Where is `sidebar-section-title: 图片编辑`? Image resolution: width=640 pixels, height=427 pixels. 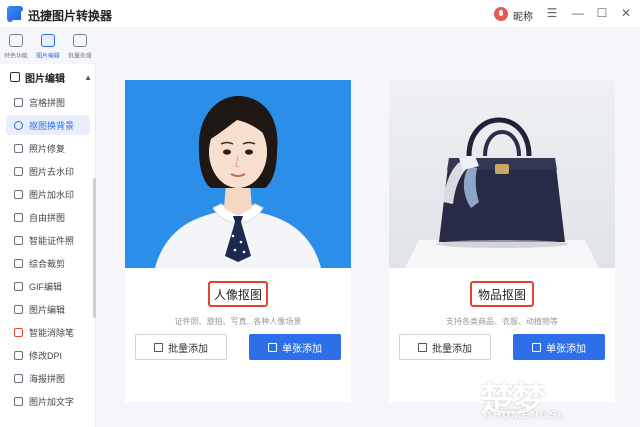
sidebar-section-title: 图片编辑 is located at coordinates (45, 79).